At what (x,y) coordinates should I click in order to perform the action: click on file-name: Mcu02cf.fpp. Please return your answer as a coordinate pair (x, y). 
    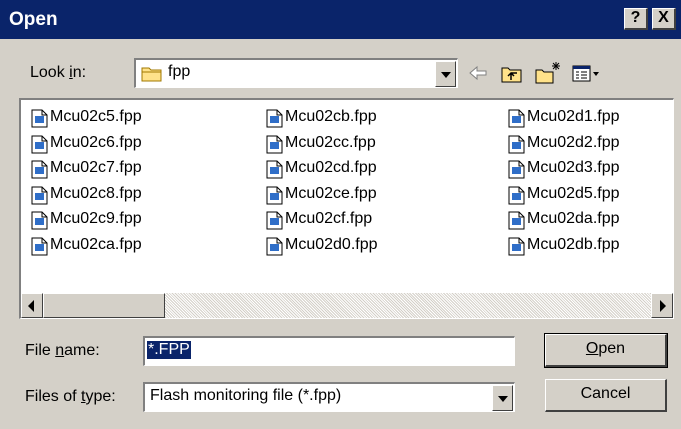
    Looking at the image, I should click on (329, 218).